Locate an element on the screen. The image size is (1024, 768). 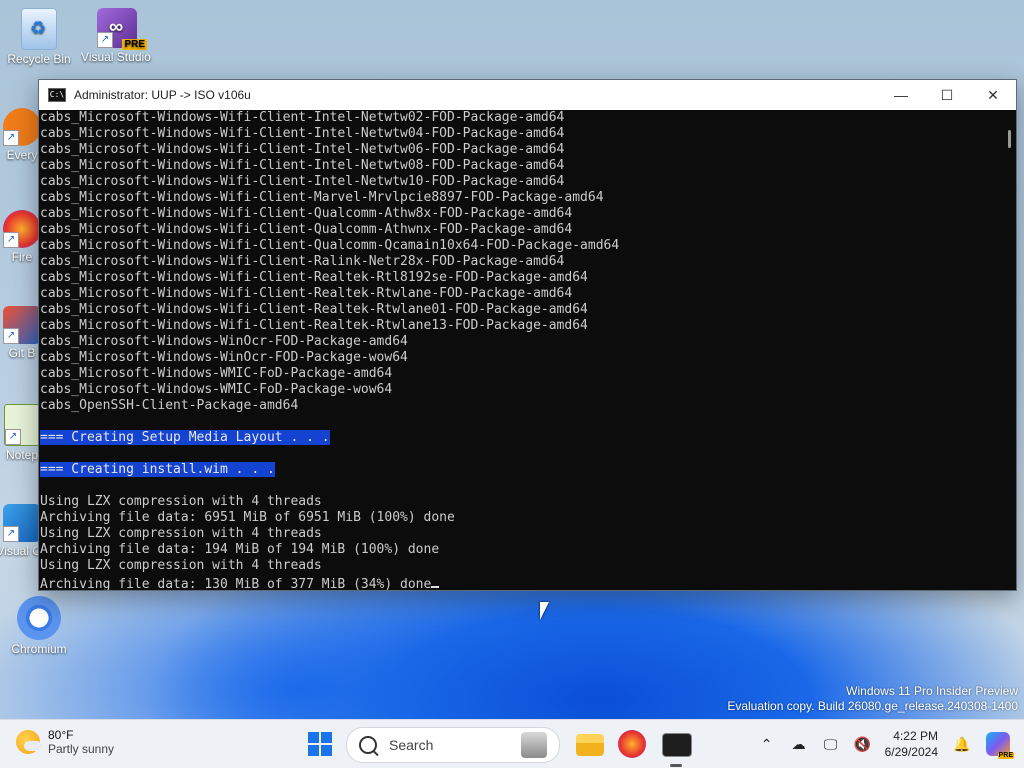
vscode-icon: ↗ is located at coordinates (22, 523).